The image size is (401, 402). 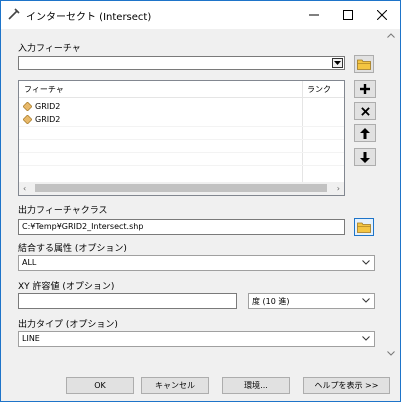 What do you see at coordinates (391, 353) in the screenshot?
I see `scroll-down-icon` at bounding box center [391, 353].